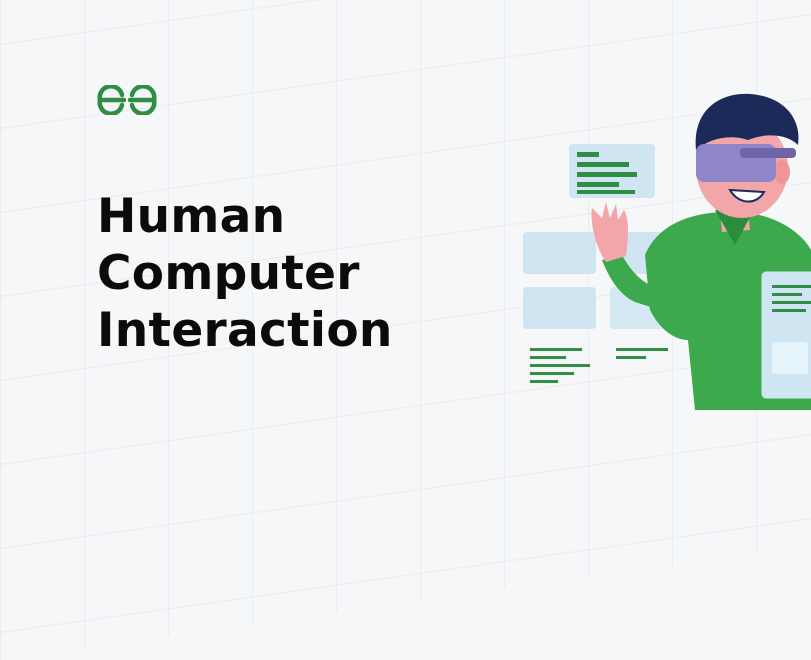  Describe the element at coordinates (245, 330) in the screenshot. I see `title-line-3: Interaction` at that location.